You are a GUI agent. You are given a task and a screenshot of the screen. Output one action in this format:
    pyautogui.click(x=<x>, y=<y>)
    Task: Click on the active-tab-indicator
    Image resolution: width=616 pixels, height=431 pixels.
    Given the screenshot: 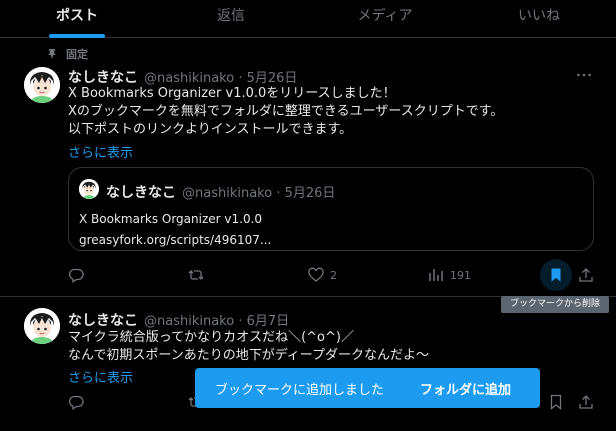 What is the action you would take?
    pyautogui.click(x=77, y=36)
    